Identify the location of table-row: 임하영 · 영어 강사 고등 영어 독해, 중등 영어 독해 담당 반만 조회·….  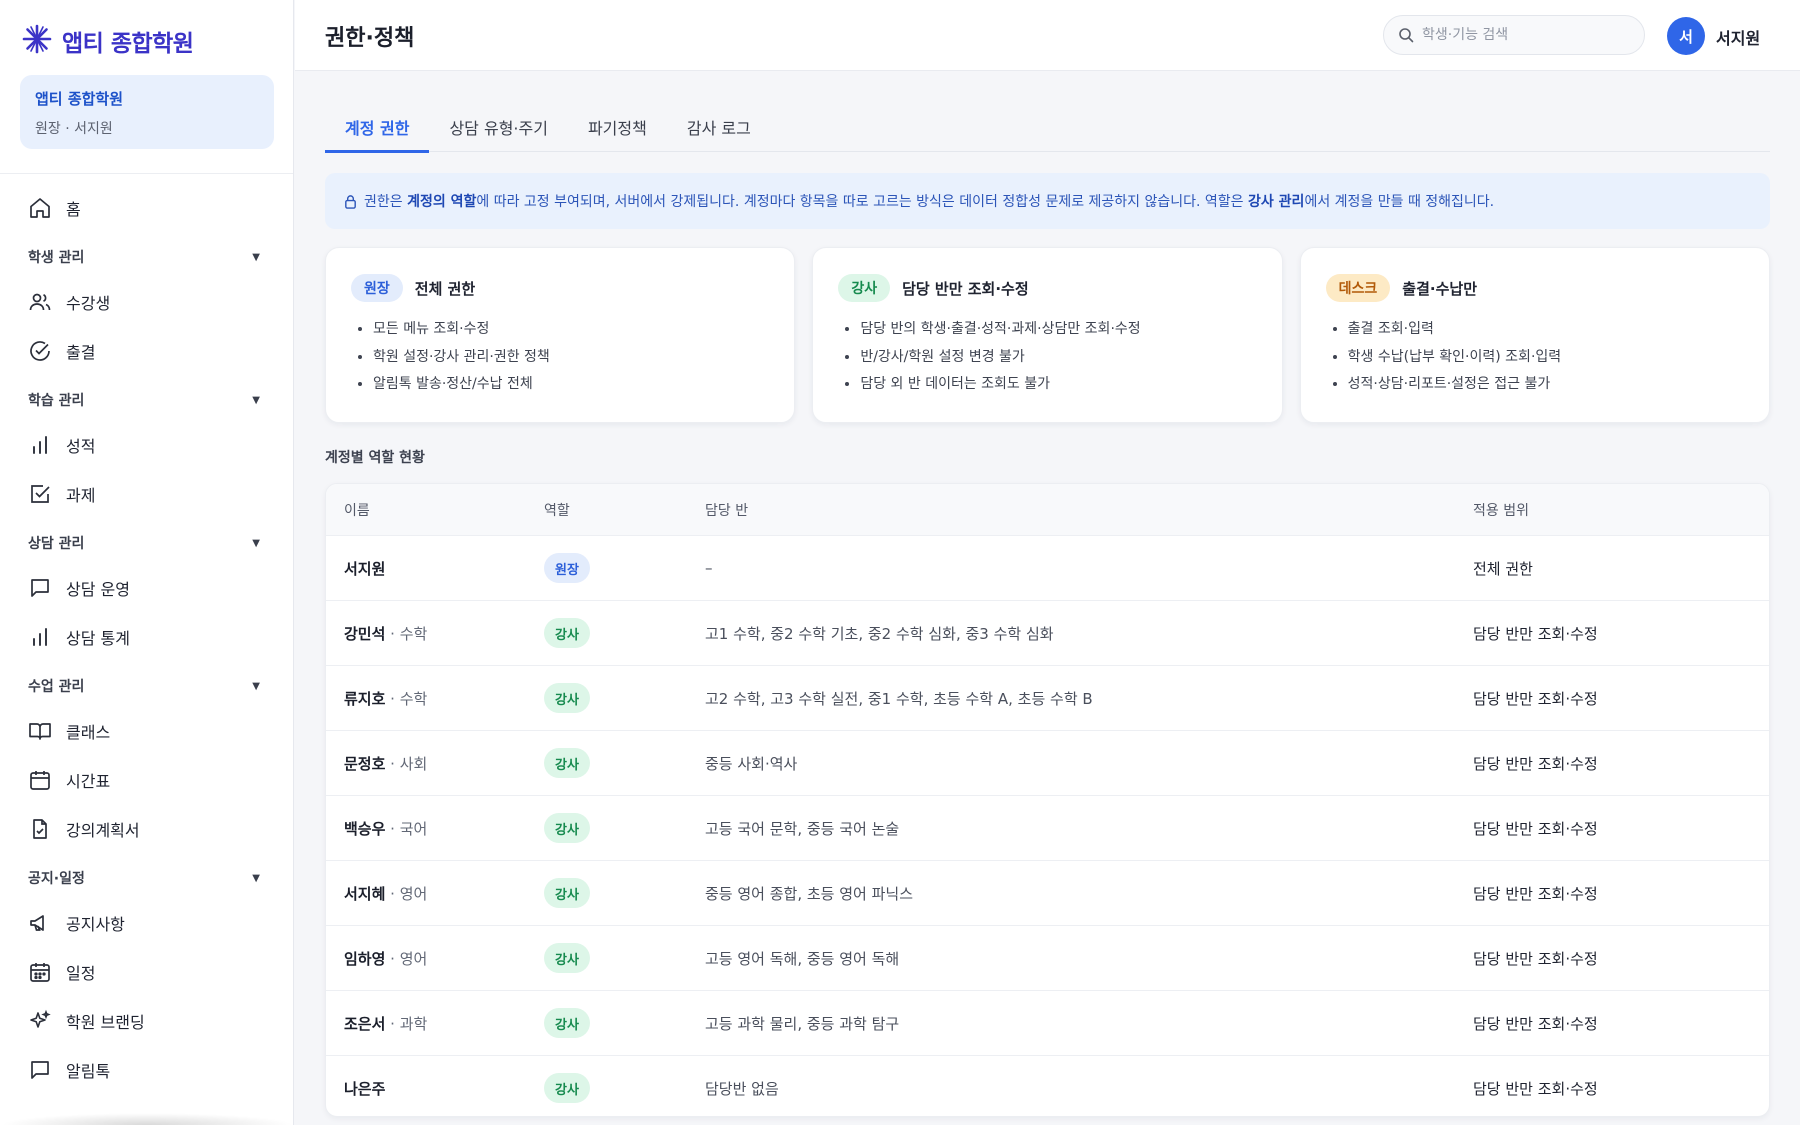
(1047, 958).